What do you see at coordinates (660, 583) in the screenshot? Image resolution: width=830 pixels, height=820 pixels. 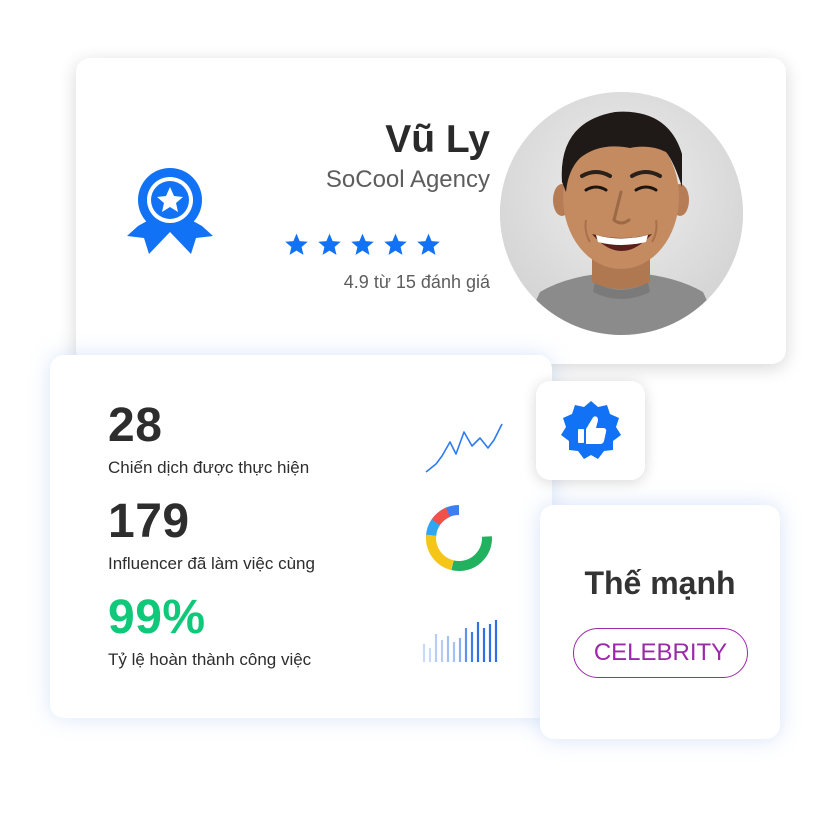 I see `strength-title: Thế mạnh` at bounding box center [660, 583].